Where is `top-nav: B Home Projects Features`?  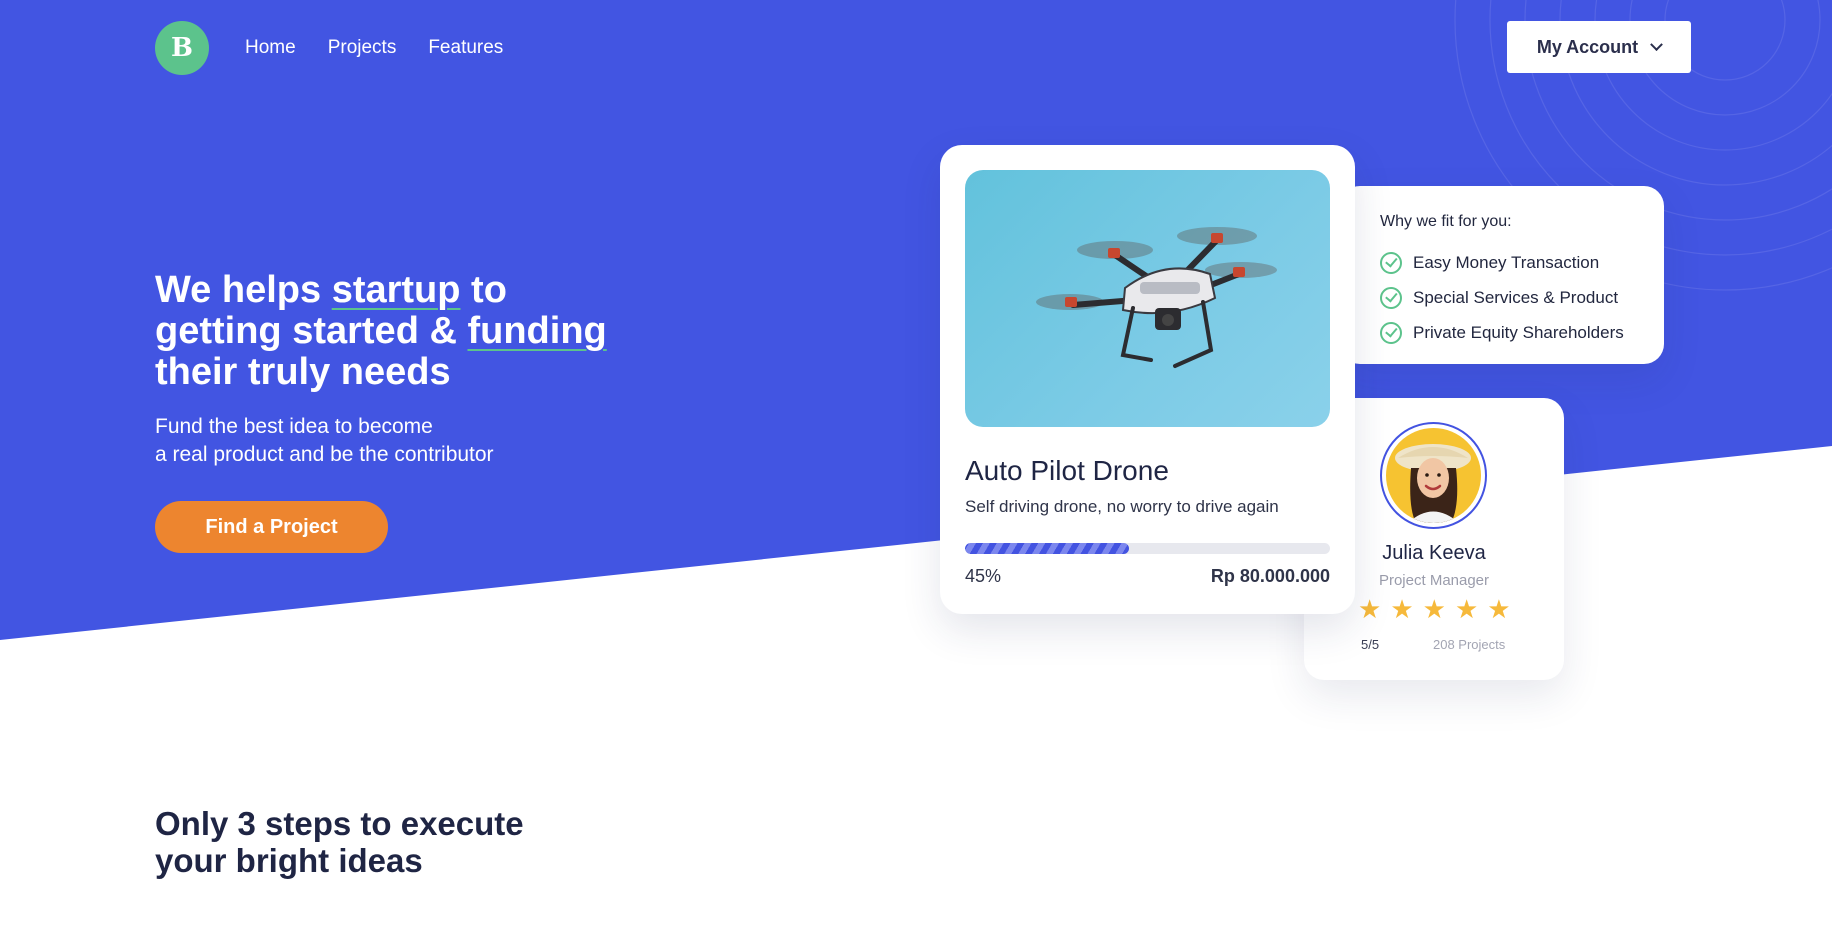
top-nav: B Home Projects Features is located at coordinates (329, 48).